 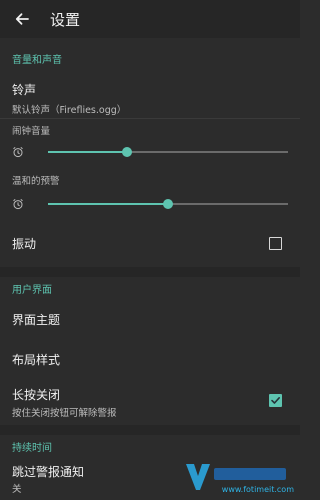 I want to click on gentle-alarm-thumb, so click(x=168, y=204).